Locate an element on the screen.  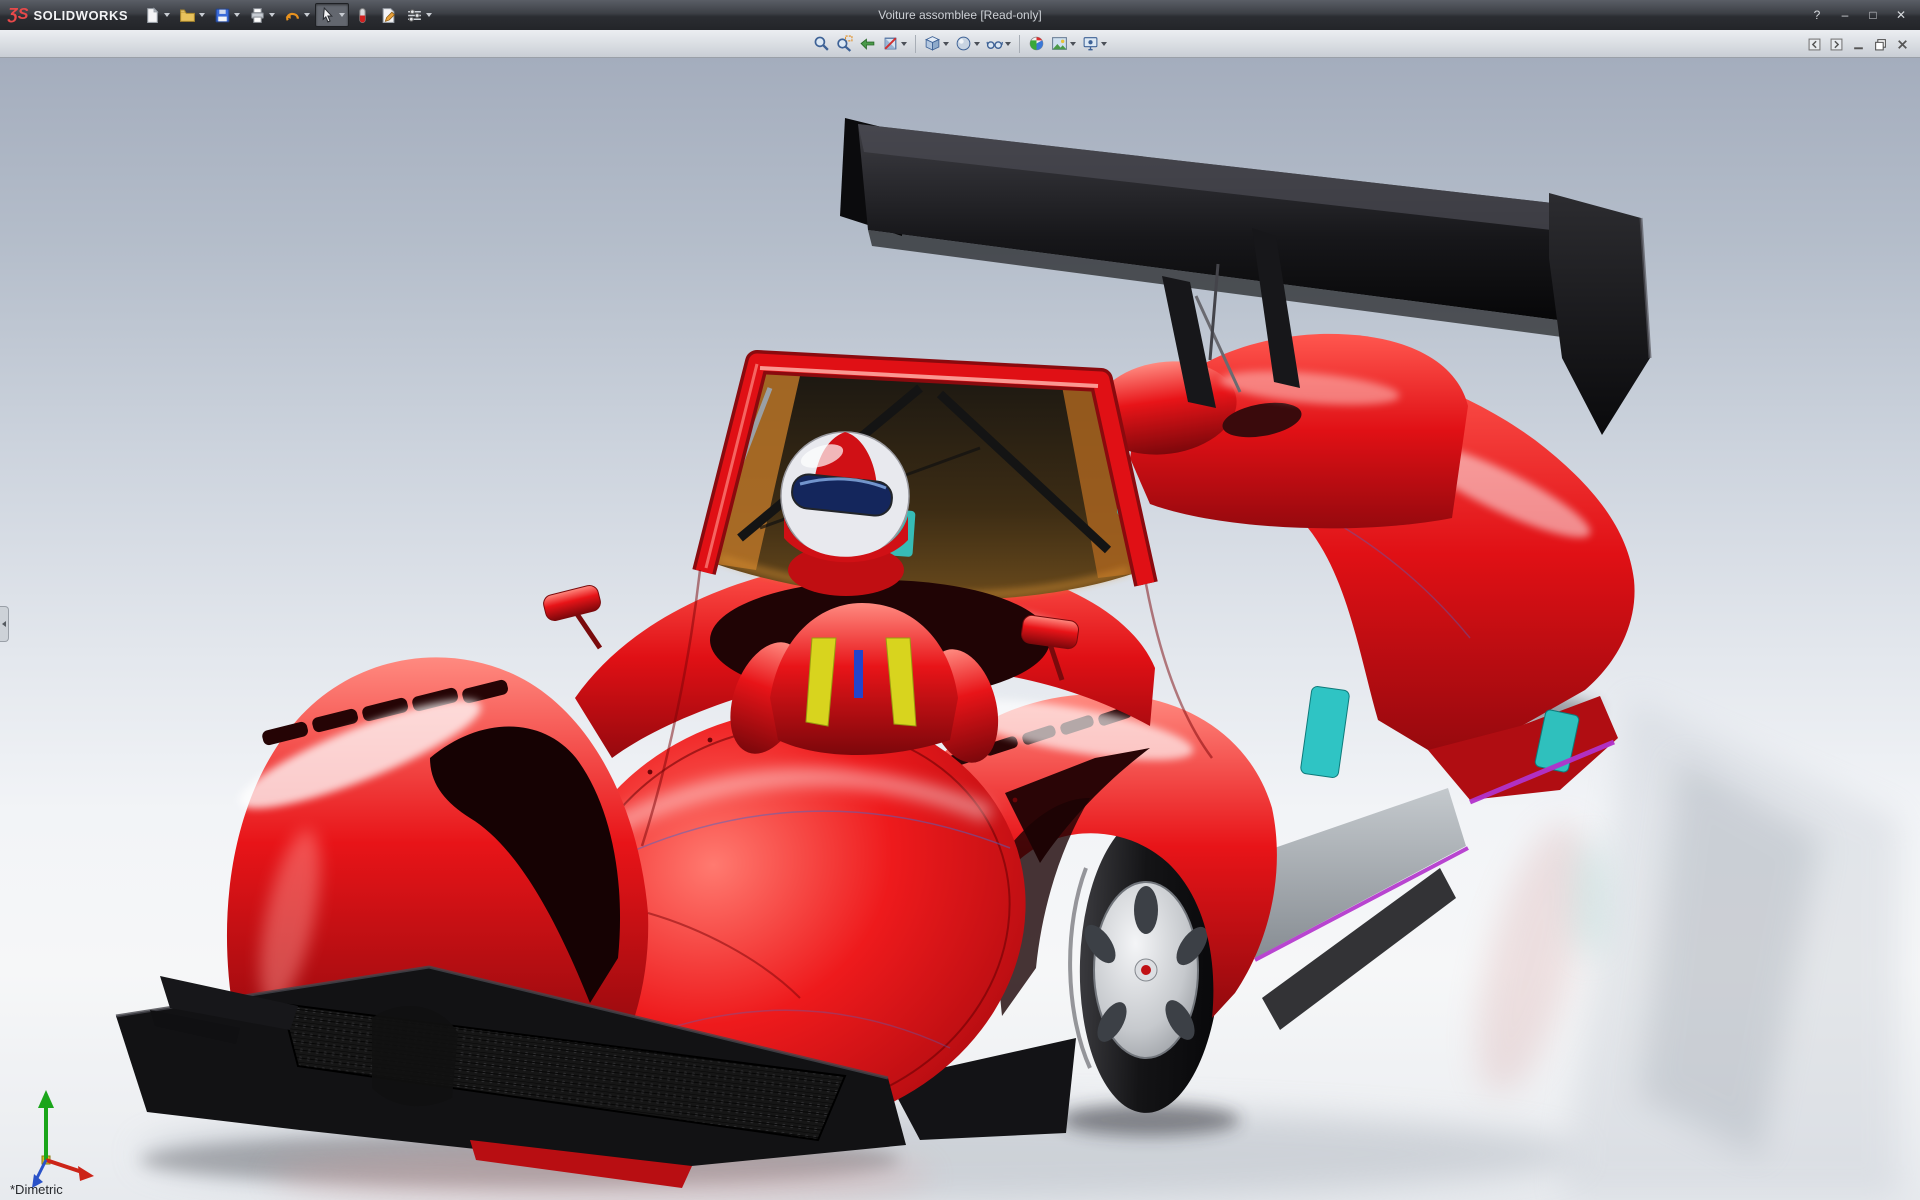
pane-previous-button is located at coordinates (1814, 44).